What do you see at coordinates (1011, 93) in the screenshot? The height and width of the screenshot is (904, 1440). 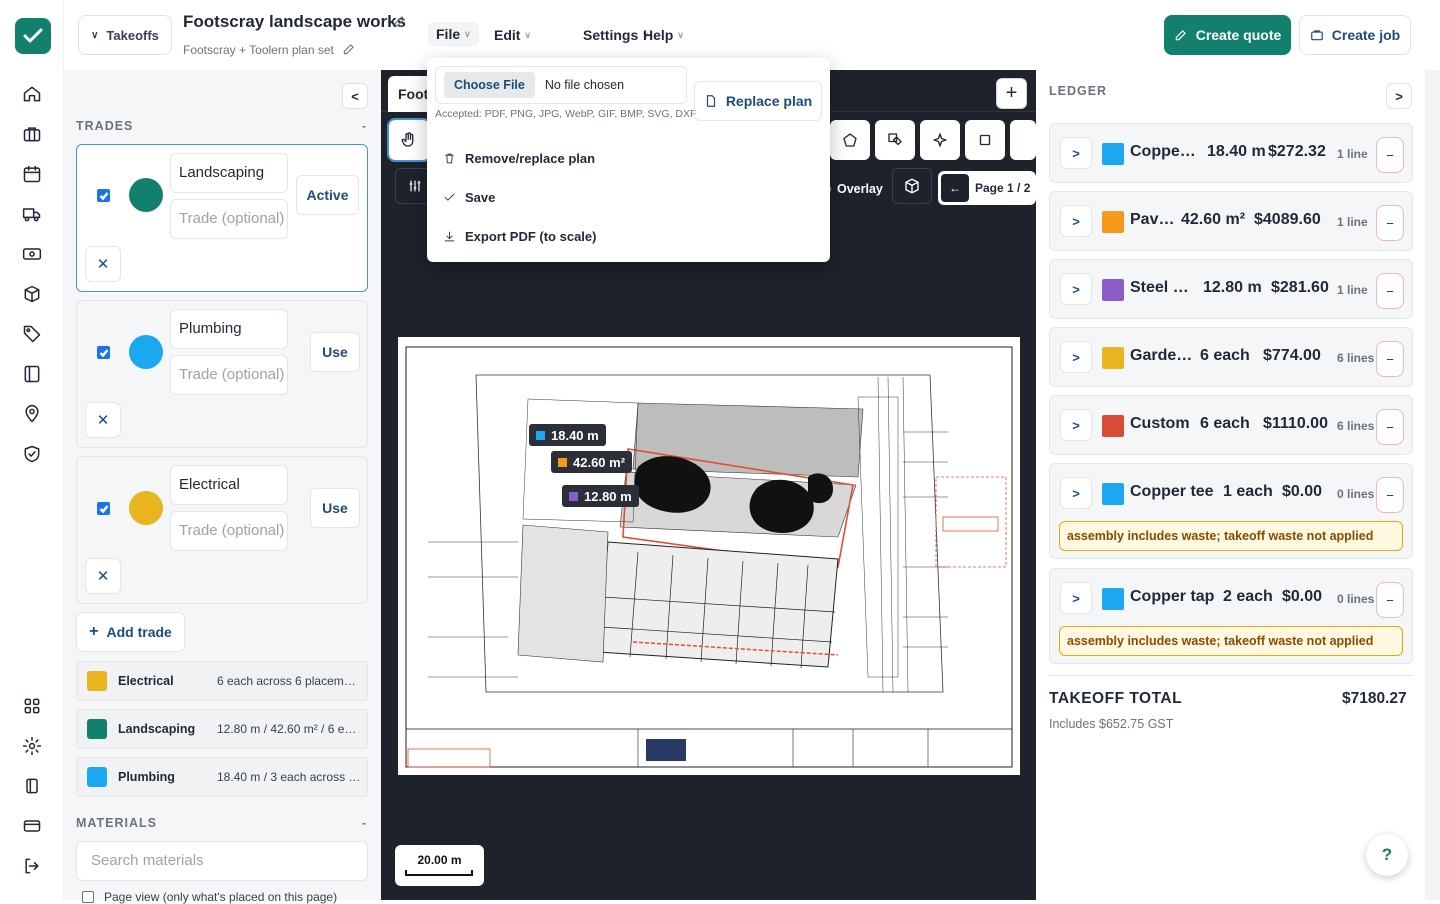 I see `add-tab-button: +` at bounding box center [1011, 93].